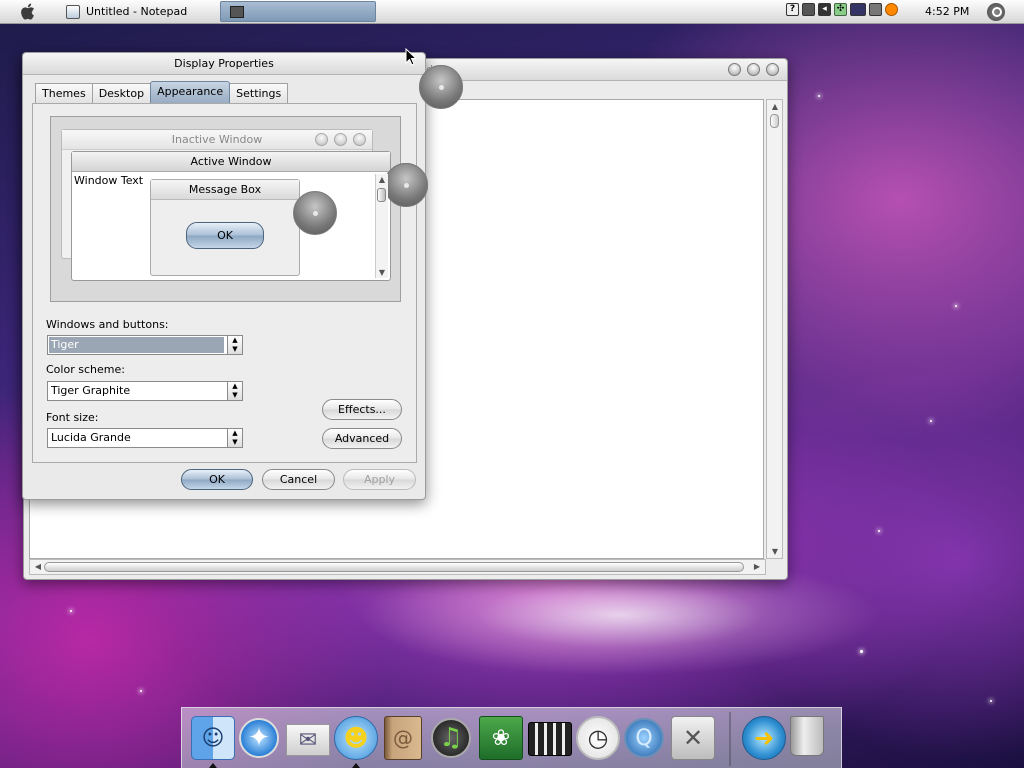 The width and height of the screenshot is (1024, 768). What do you see at coordinates (757, 566) in the screenshot?
I see `scroll-right-icon: ▶` at bounding box center [757, 566].